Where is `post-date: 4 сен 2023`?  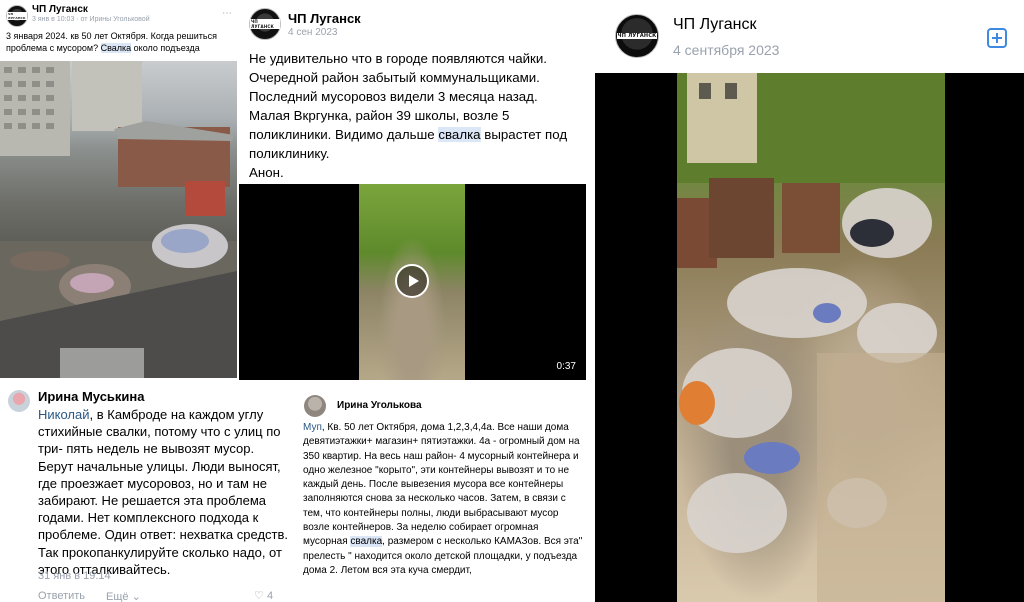 post-date: 4 сен 2023 is located at coordinates (313, 32).